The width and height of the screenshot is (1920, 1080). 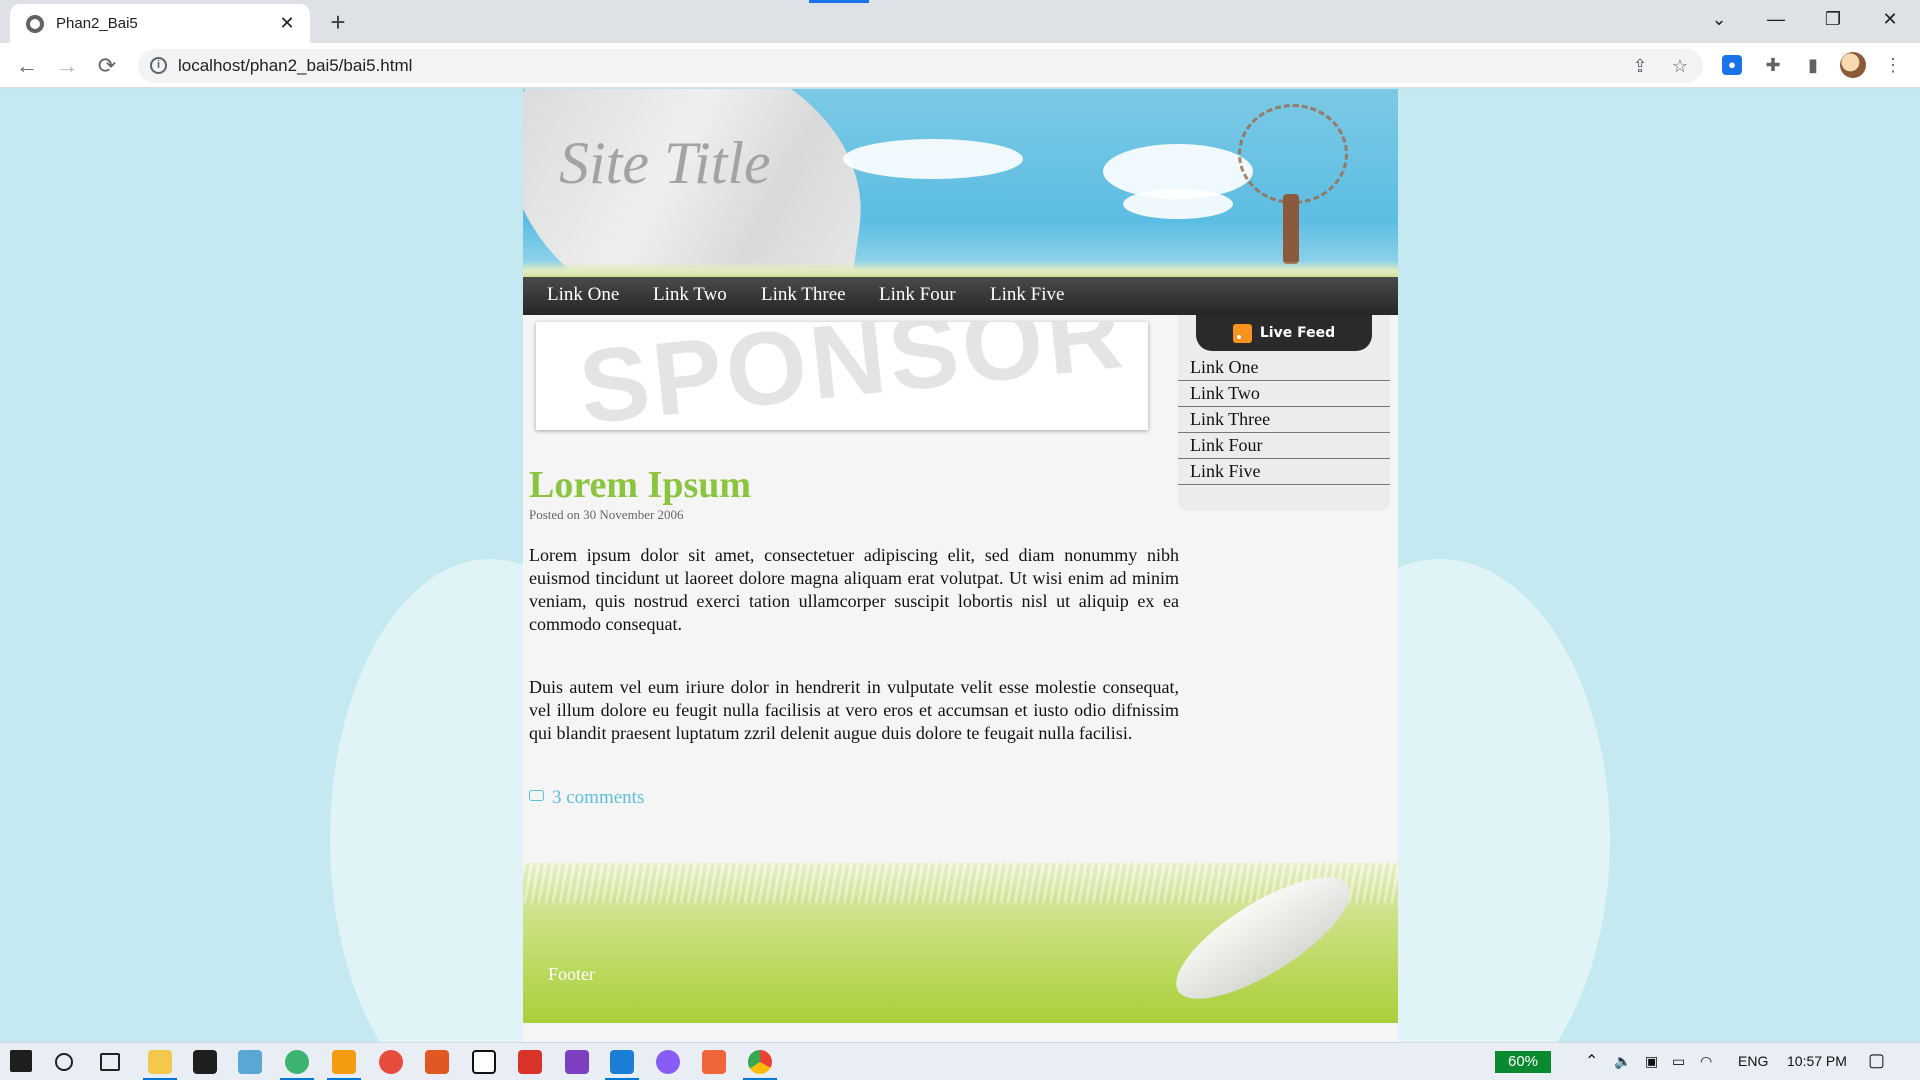 What do you see at coordinates (606, 514) in the screenshot?
I see `post-date: Posted on 30 November 2006` at bounding box center [606, 514].